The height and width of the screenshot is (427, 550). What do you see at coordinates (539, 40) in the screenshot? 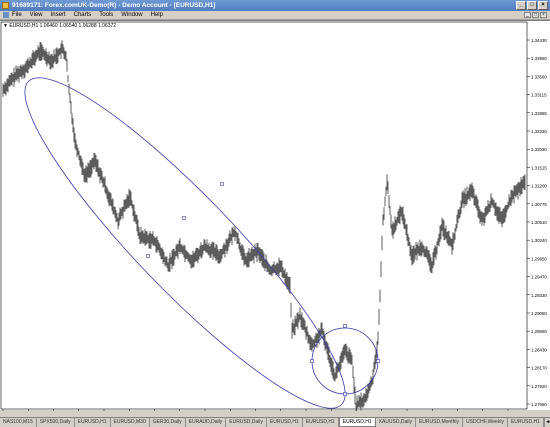
I see `price-label: 1.34430` at bounding box center [539, 40].